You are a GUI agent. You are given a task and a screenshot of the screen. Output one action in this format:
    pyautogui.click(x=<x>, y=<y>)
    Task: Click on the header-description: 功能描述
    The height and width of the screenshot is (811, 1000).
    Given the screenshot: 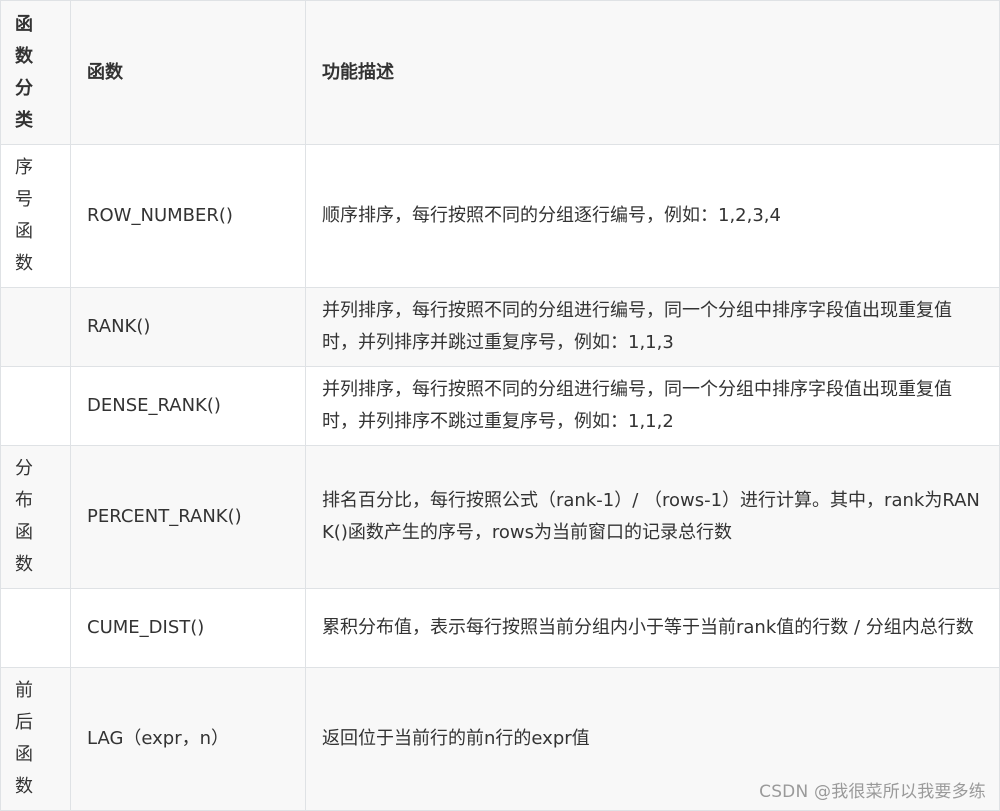 What is the action you would take?
    pyautogui.click(x=652, y=72)
    